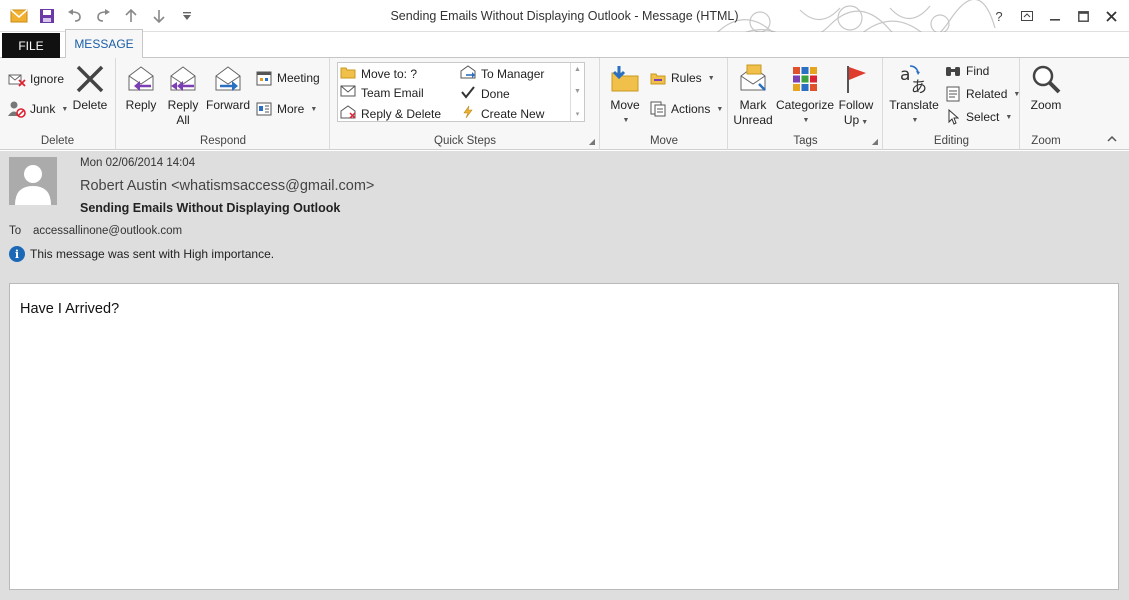  I want to click on quick-steps-scrollbar: ▲ ▼ ▾, so click(577, 92).